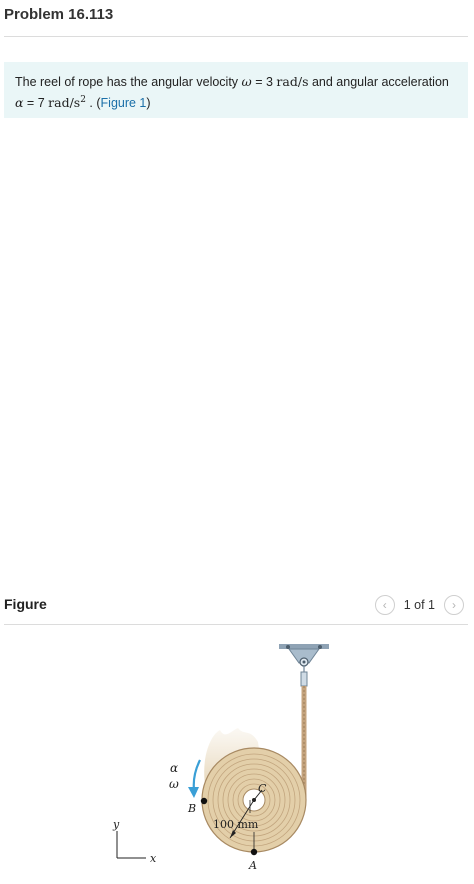  I want to click on angular-velocity-arrow, so click(196, 775).